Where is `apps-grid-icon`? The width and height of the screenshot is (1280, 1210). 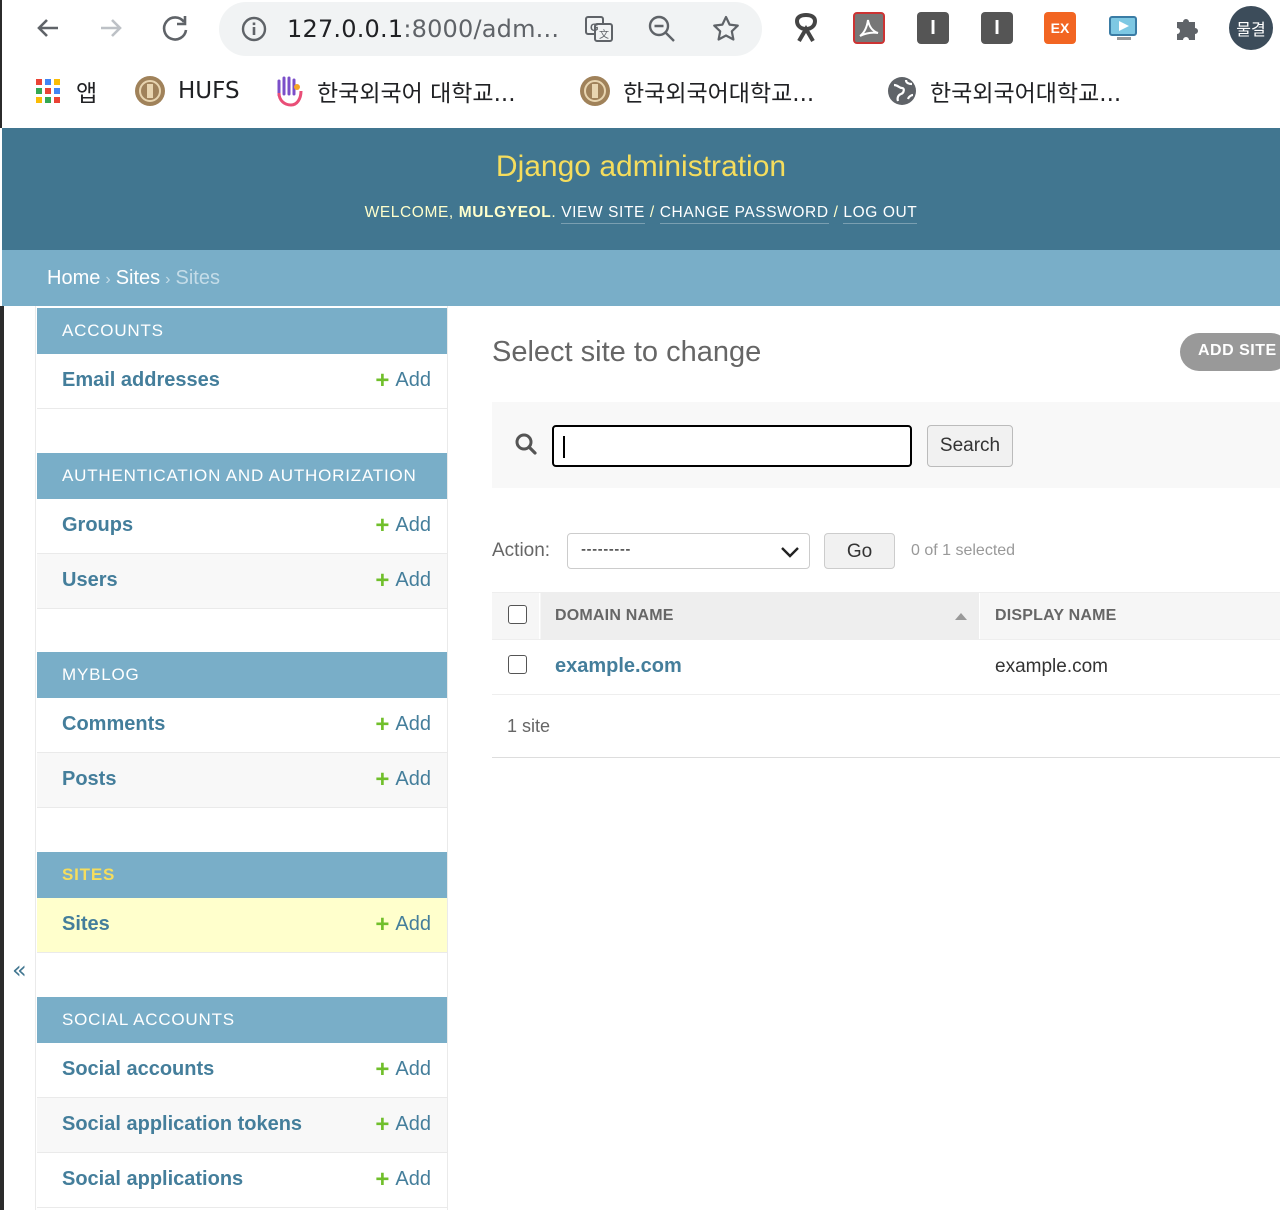 apps-grid-icon is located at coordinates (48, 91).